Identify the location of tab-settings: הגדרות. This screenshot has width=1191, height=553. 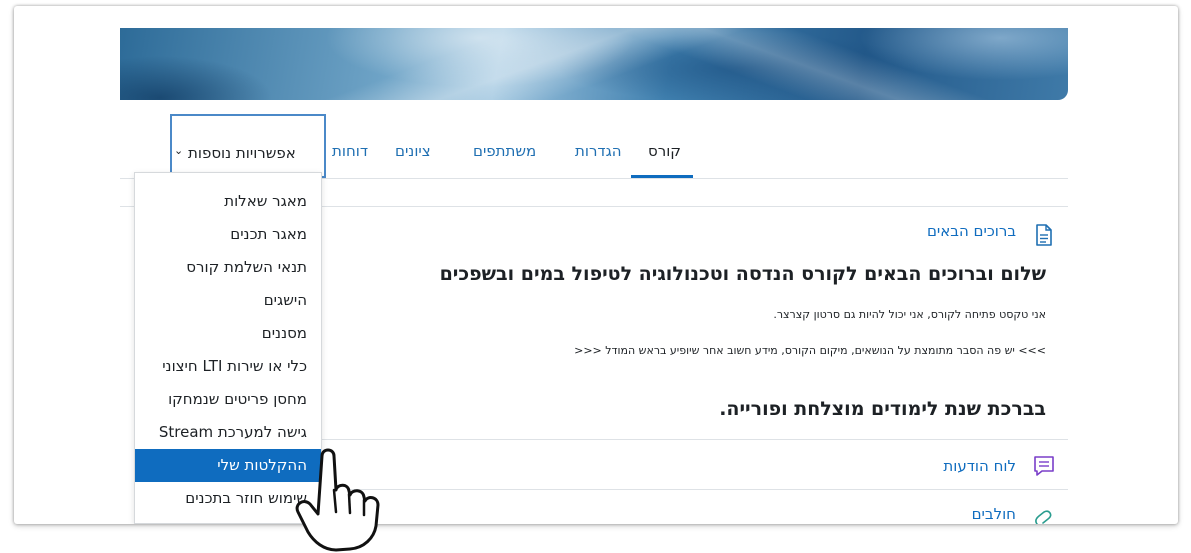
(598, 157).